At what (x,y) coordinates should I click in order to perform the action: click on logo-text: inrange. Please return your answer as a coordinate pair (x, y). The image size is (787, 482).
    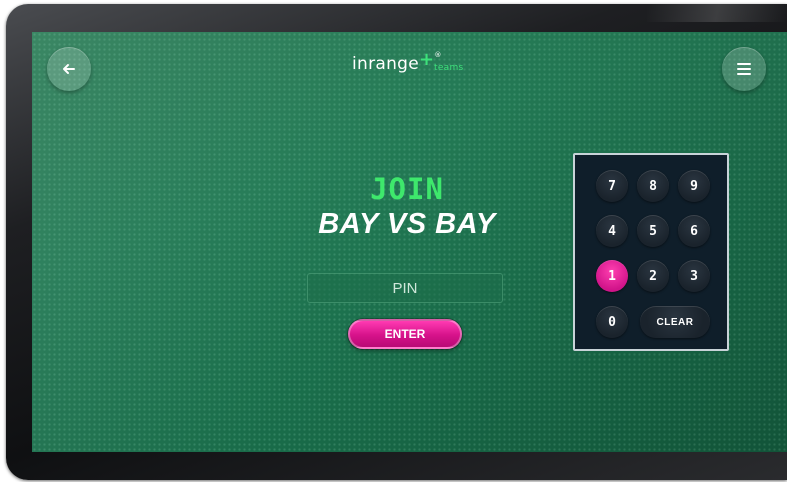
    Looking at the image, I should click on (386, 64).